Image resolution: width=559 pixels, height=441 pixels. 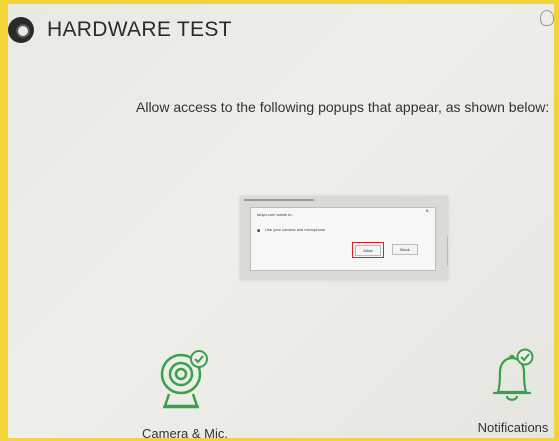 I want to click on allow-button-highlighted: Allow, so click(x=368, y=250).